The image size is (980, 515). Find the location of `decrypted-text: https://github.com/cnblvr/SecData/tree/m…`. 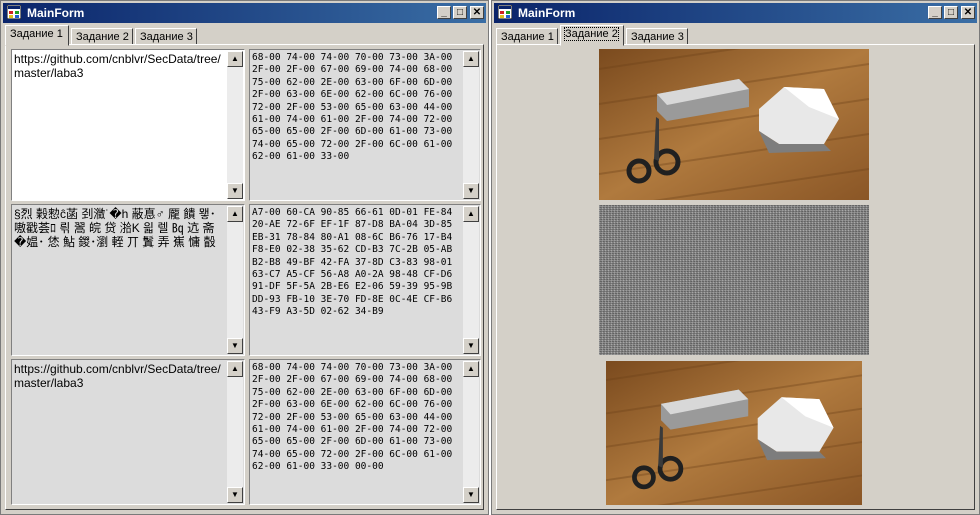

decrypted-text: https://github.com/cnblvr/SecData/tree/m… is located at coordinates (117, 376).